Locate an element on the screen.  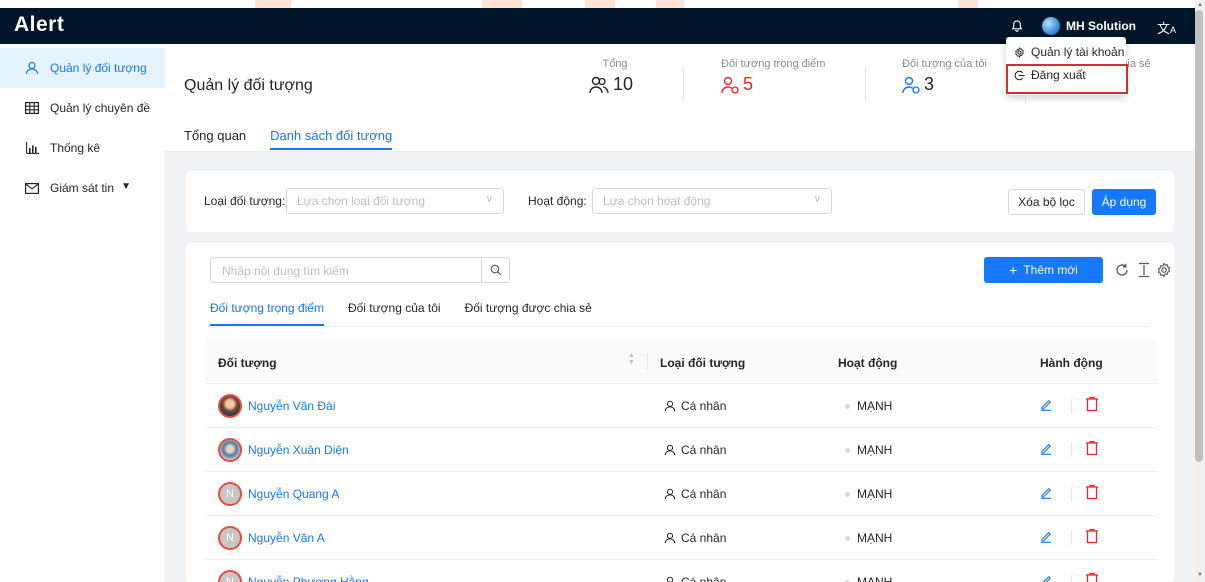
table-row: Nguyễn Văn Đài Cá nhân MẠNH is located at coordinates (681, 406).